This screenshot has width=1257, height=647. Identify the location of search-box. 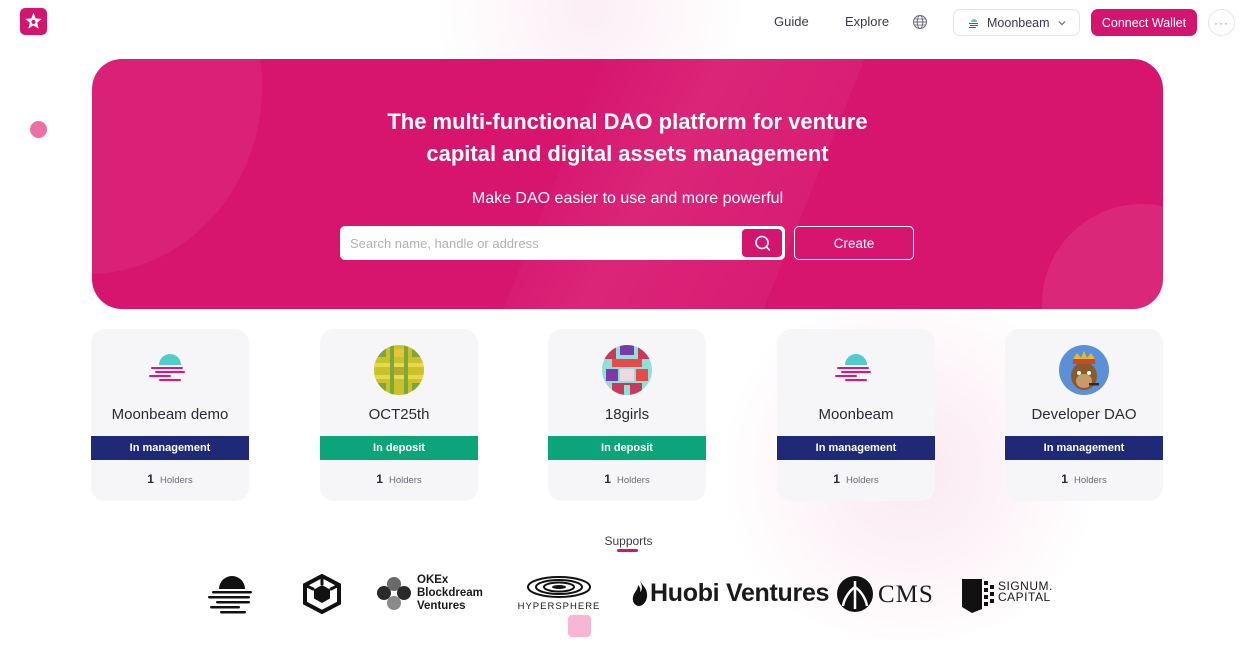
(562, 243).